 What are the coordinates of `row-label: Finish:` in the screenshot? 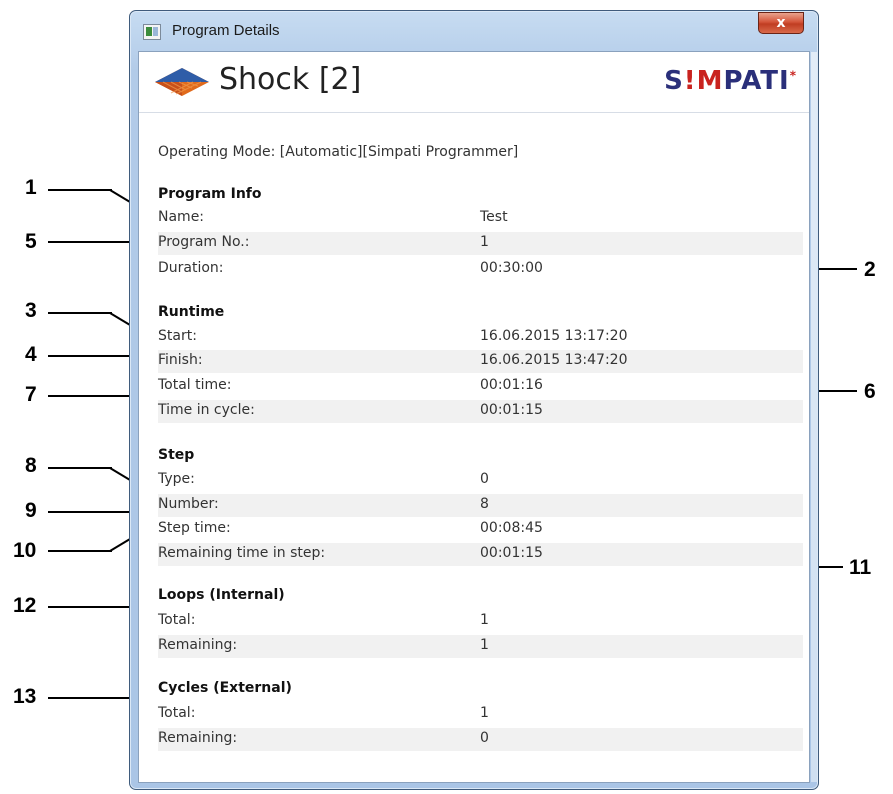 It's located at (180, 360).